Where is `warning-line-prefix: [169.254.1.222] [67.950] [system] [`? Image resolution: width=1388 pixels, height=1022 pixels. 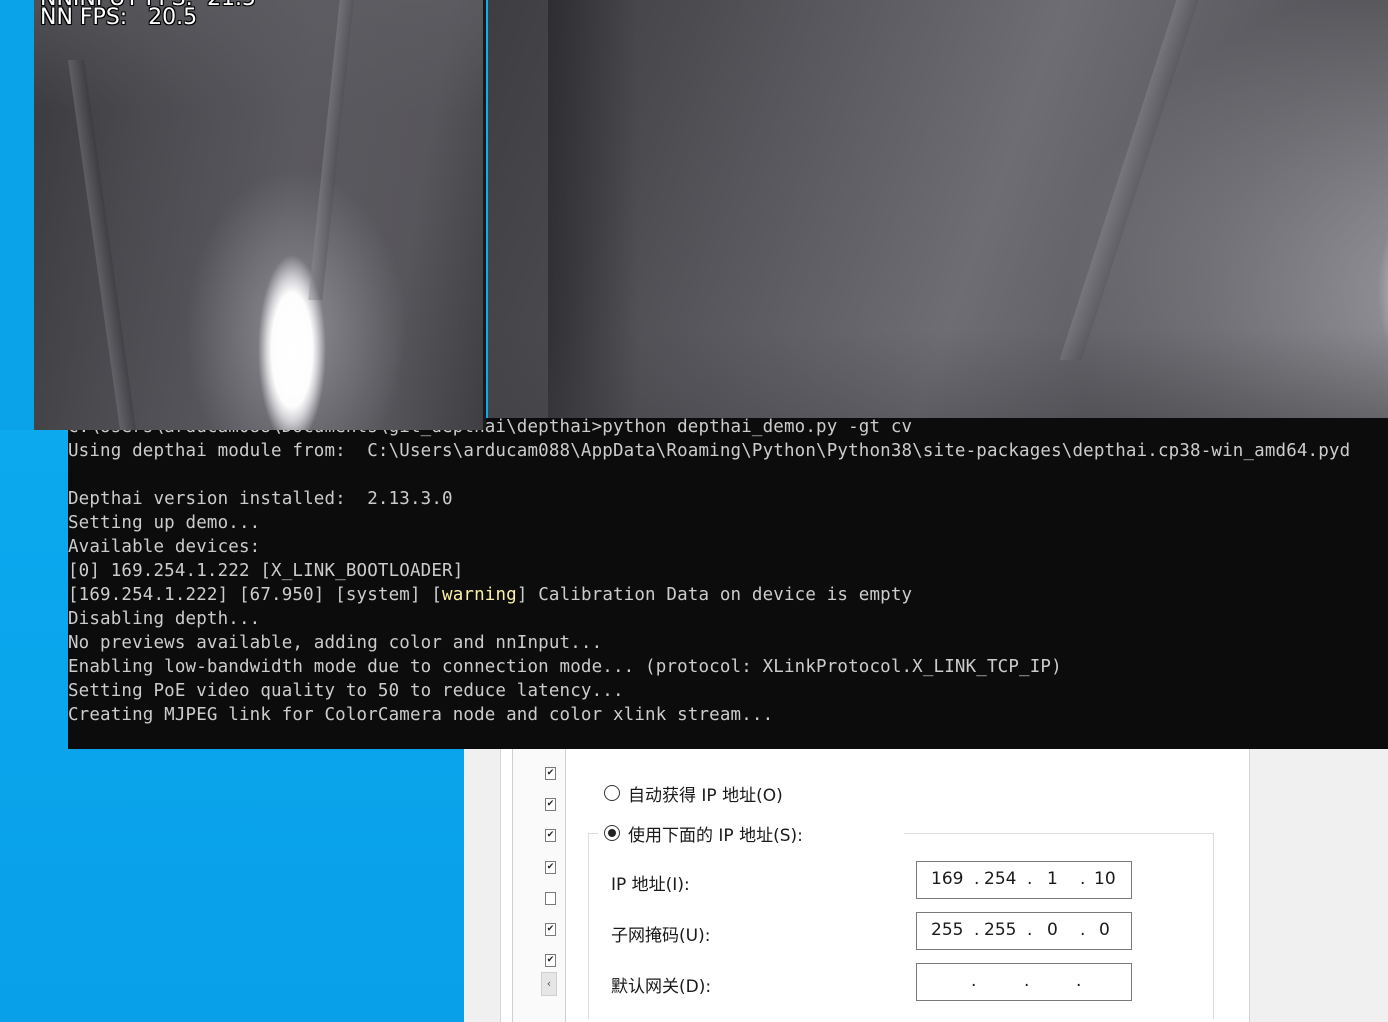
warning-line-prefix: [169.254.1.222] [67.950] [system] [ is located at coordinates (255, 595).